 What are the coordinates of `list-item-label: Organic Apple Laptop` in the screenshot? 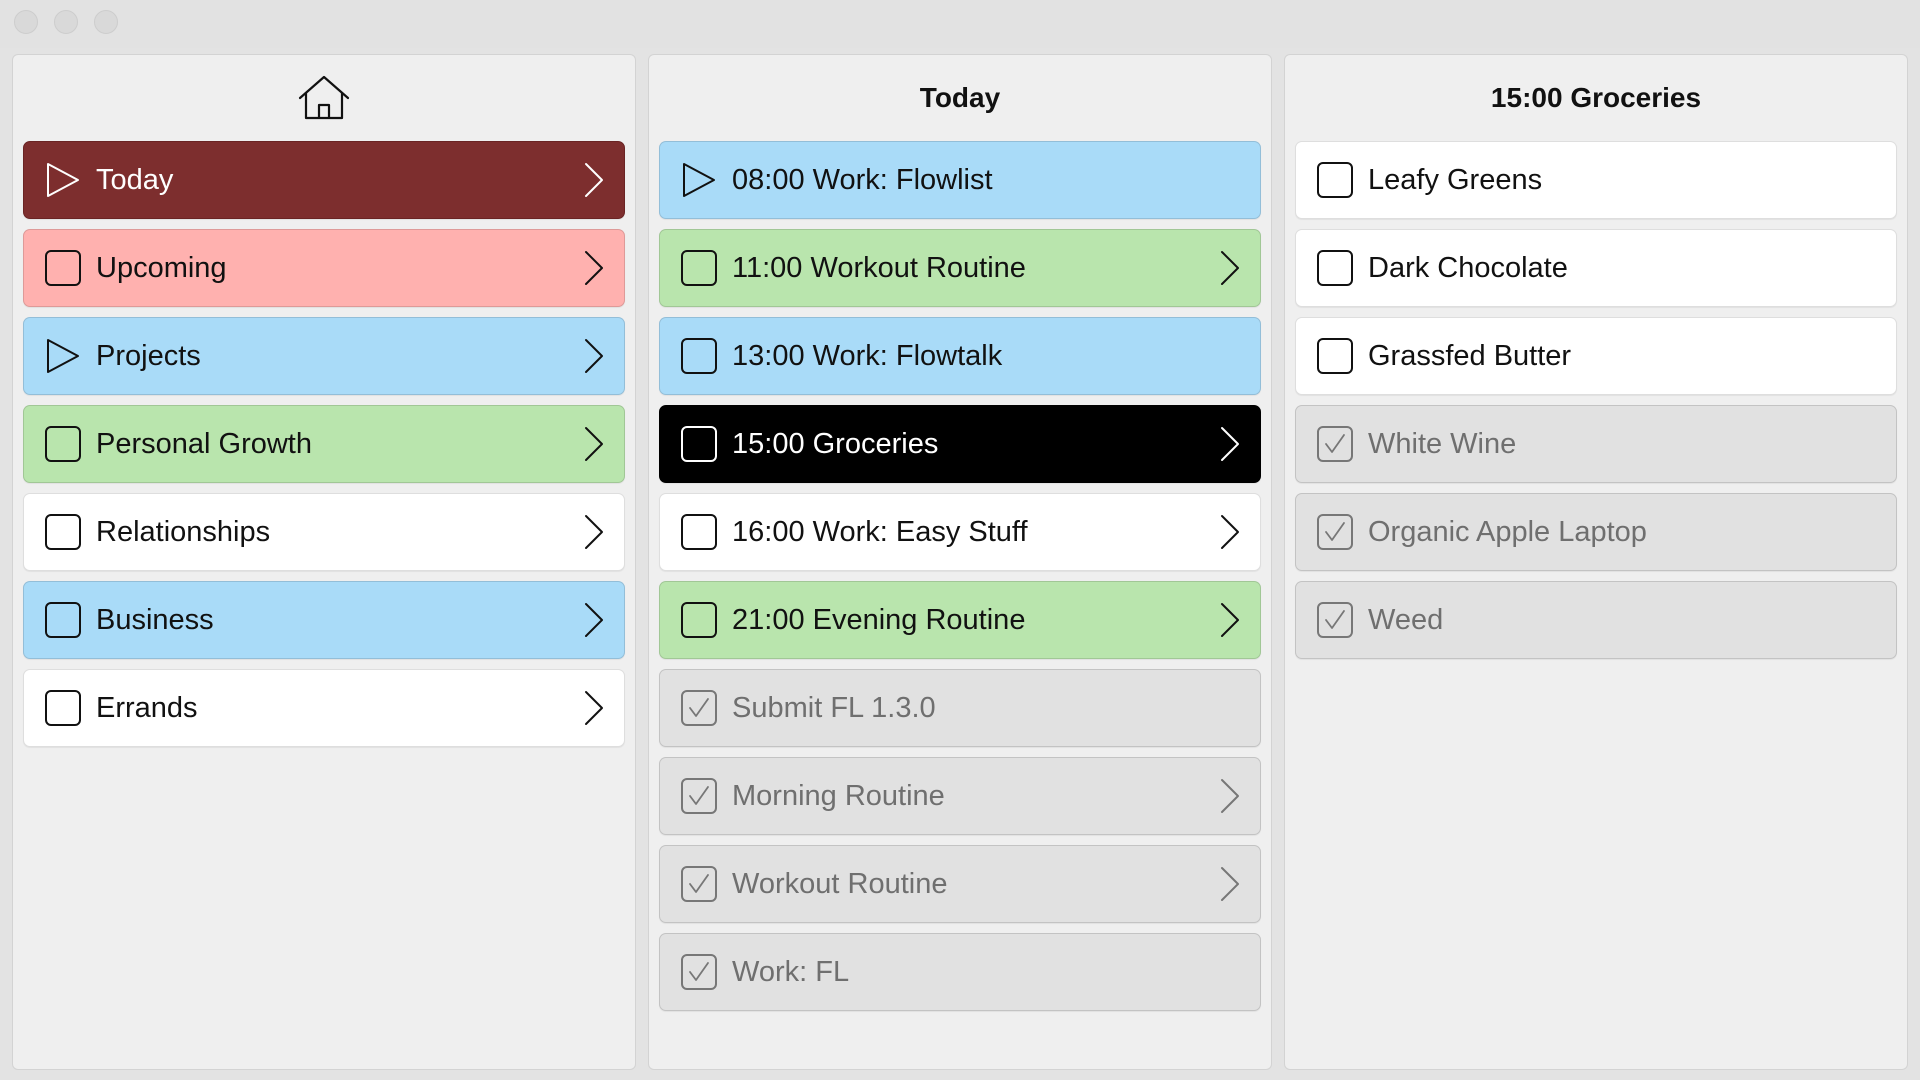 It's located at (1507, 531).